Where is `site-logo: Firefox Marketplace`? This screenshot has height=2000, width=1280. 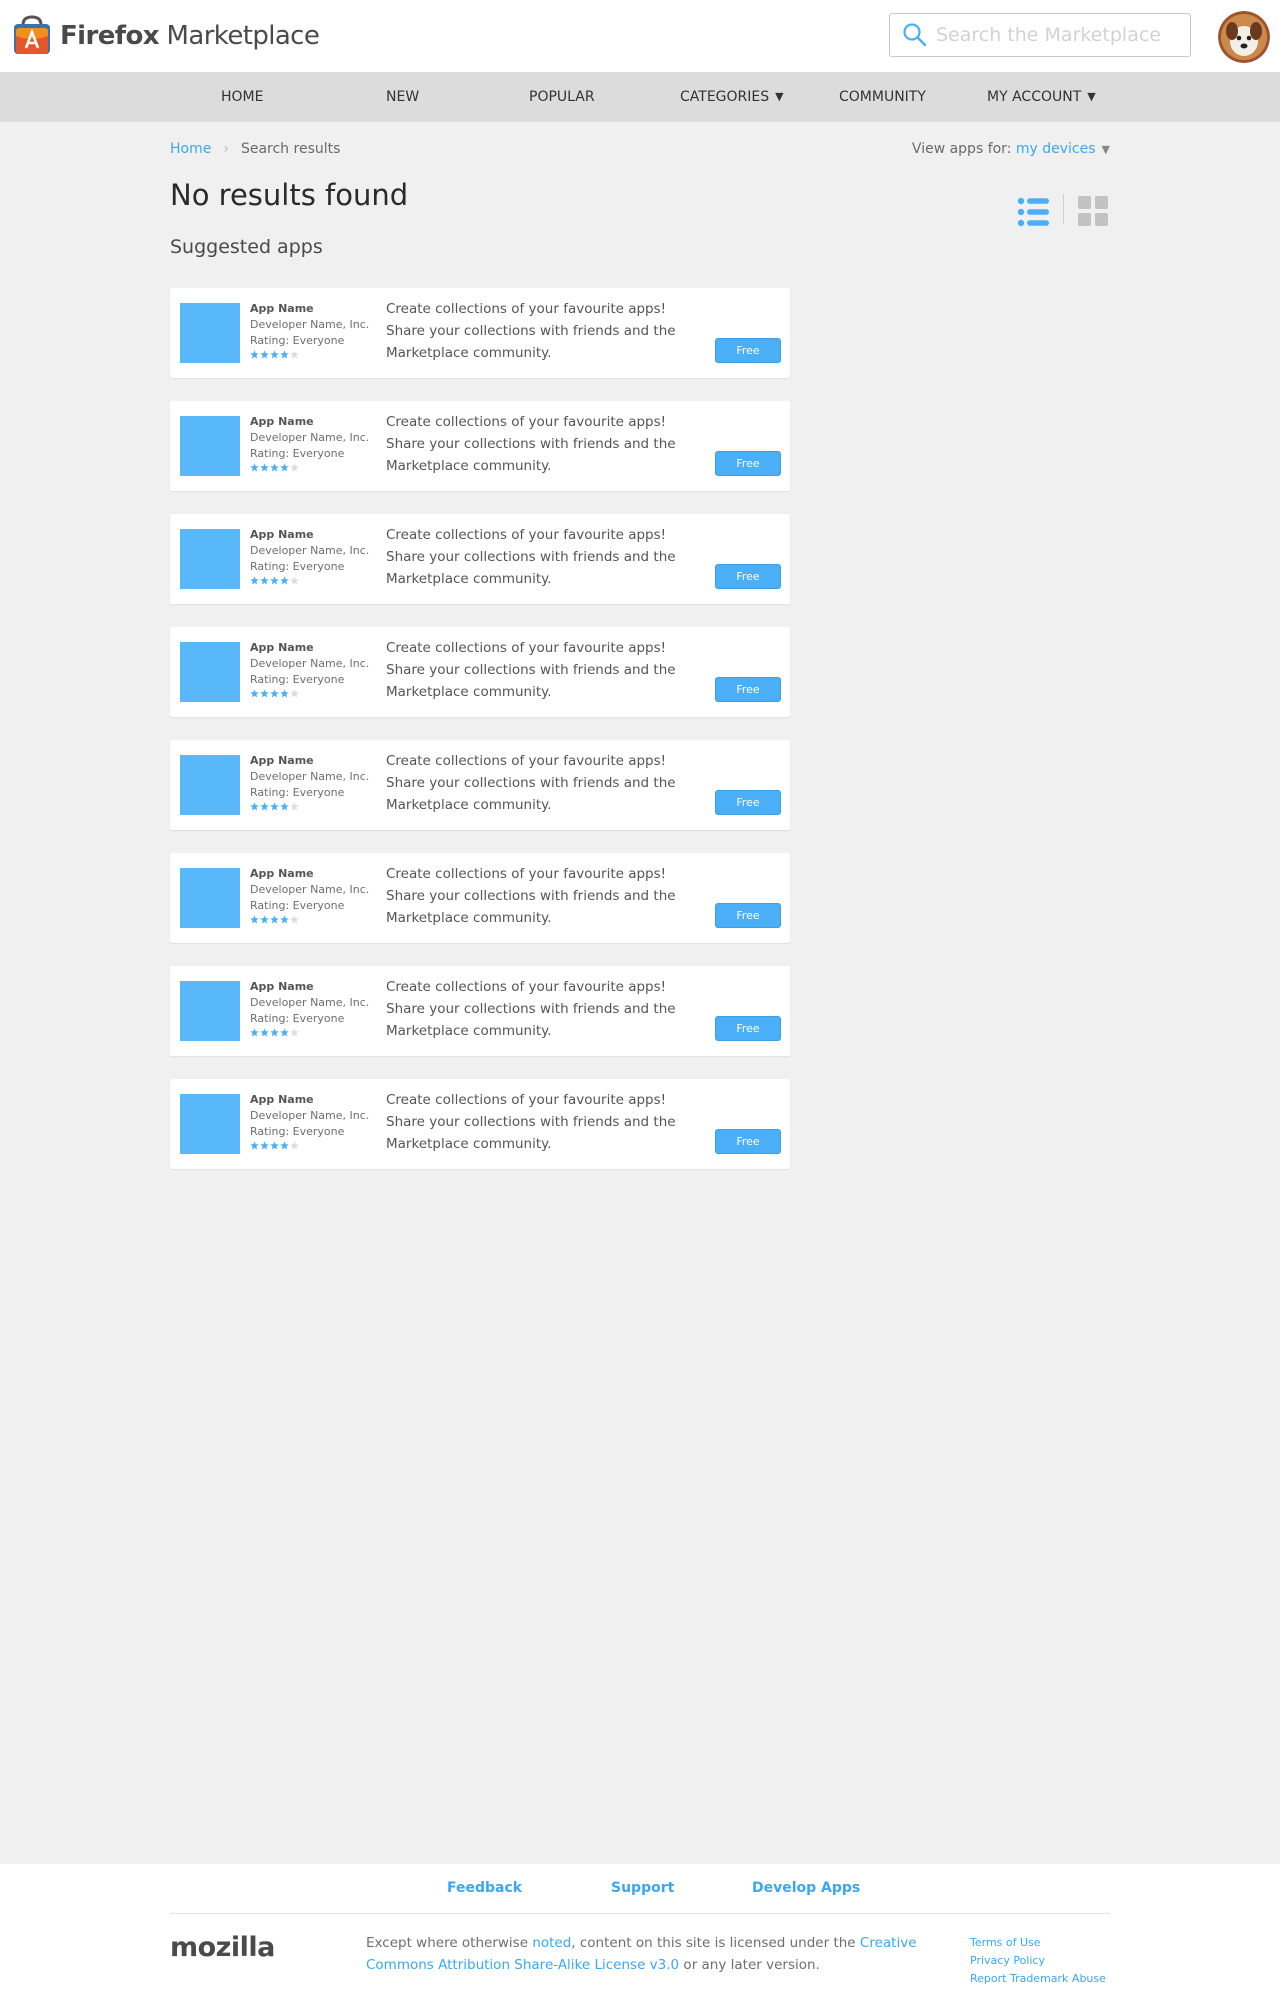 site-logo: Firefox Marketplace is located at coordinates (165, 36).